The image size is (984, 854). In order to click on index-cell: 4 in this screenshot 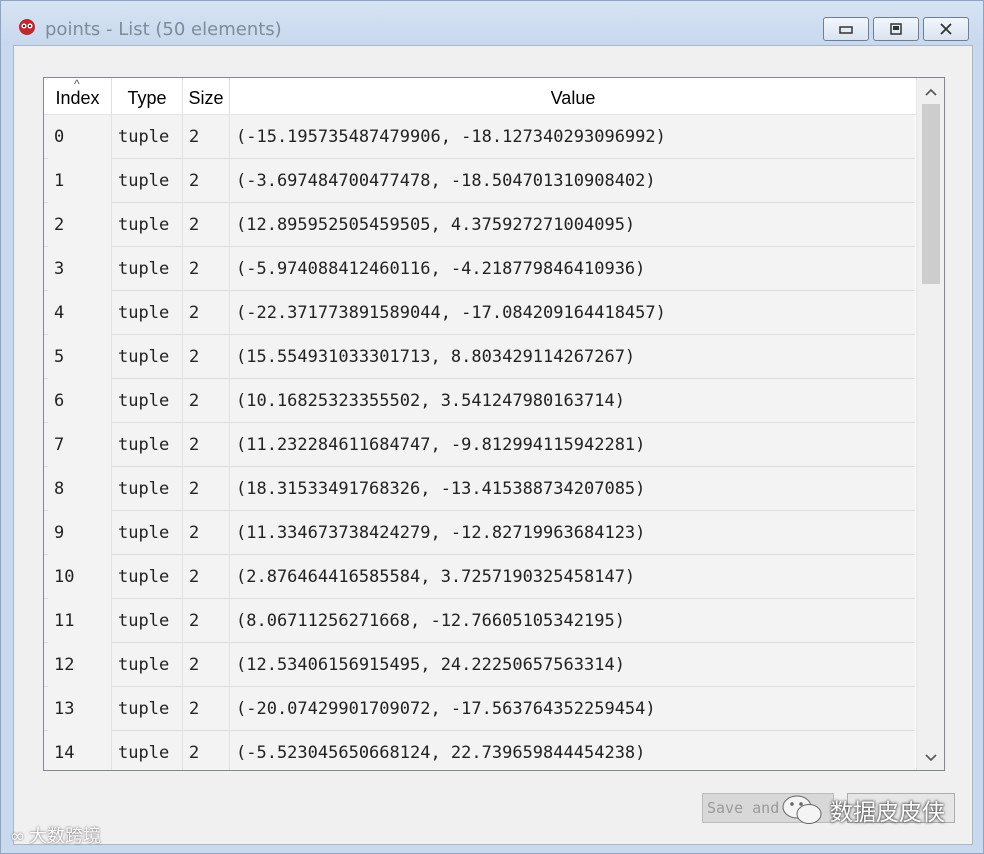, I will do `click(80, 313)`.